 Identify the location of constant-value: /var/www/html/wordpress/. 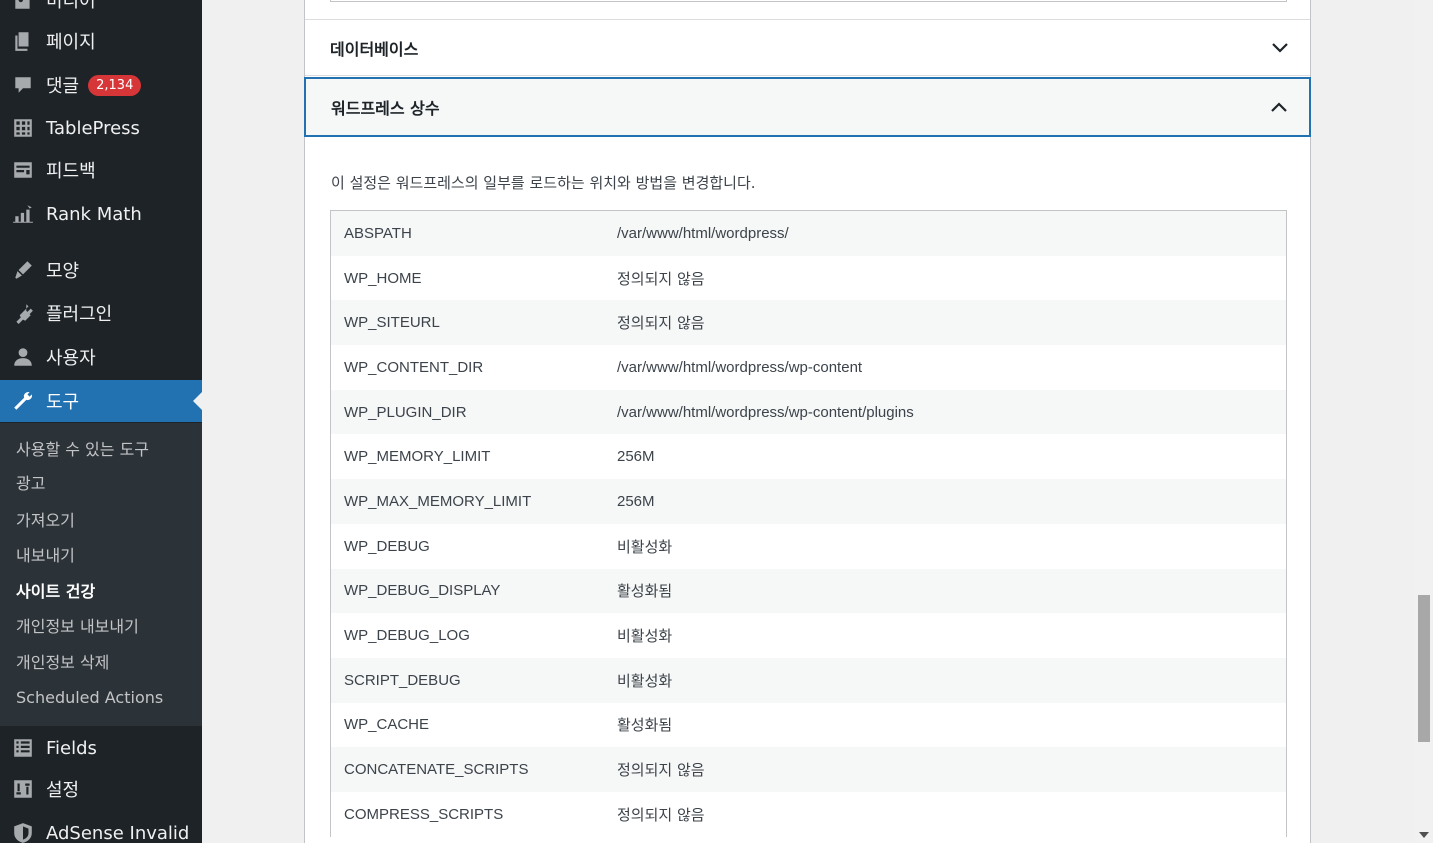
(703, 233).